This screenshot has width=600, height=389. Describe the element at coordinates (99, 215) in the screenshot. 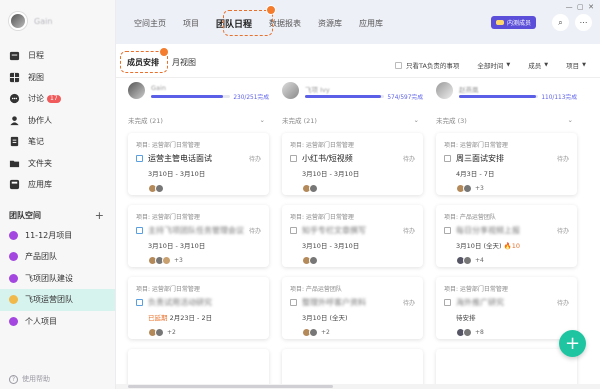

I see `add-space-button: +` at that location.